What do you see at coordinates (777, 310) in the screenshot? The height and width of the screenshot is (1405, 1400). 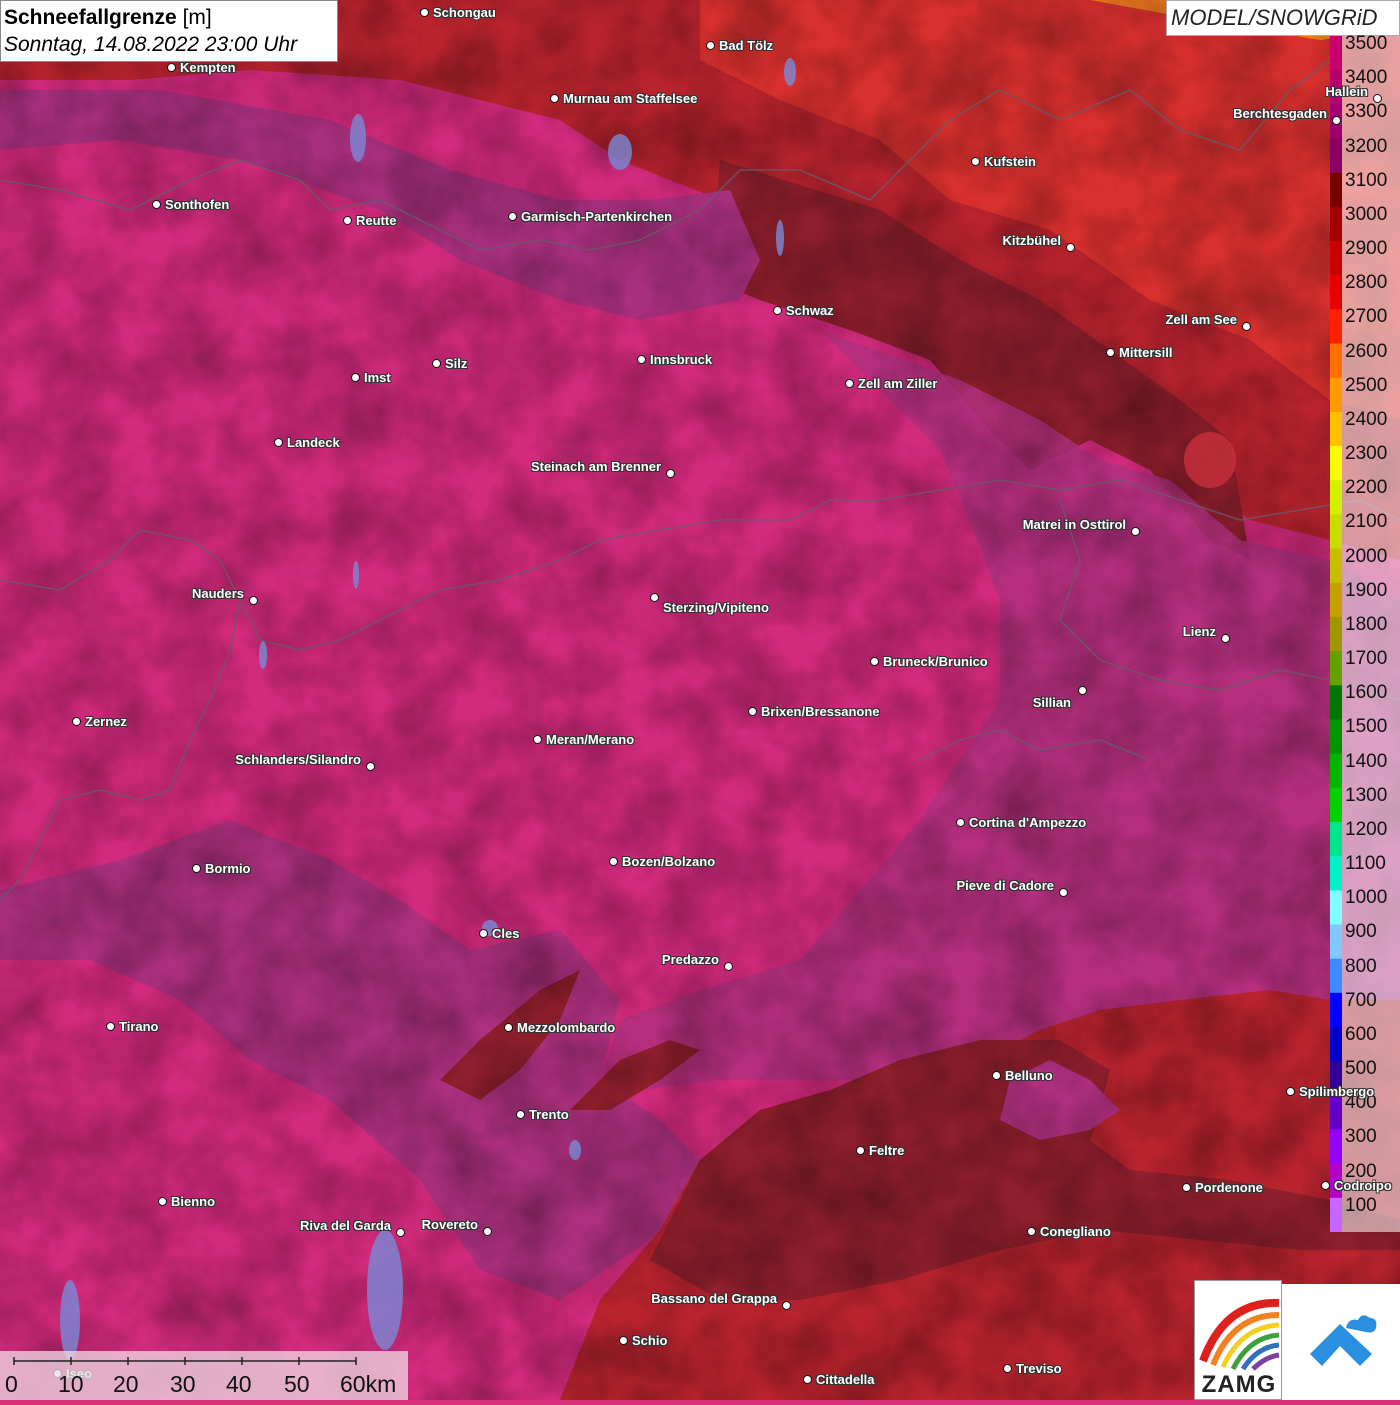 I see `city-marker-schwaz` at bounding box center [777, 310].